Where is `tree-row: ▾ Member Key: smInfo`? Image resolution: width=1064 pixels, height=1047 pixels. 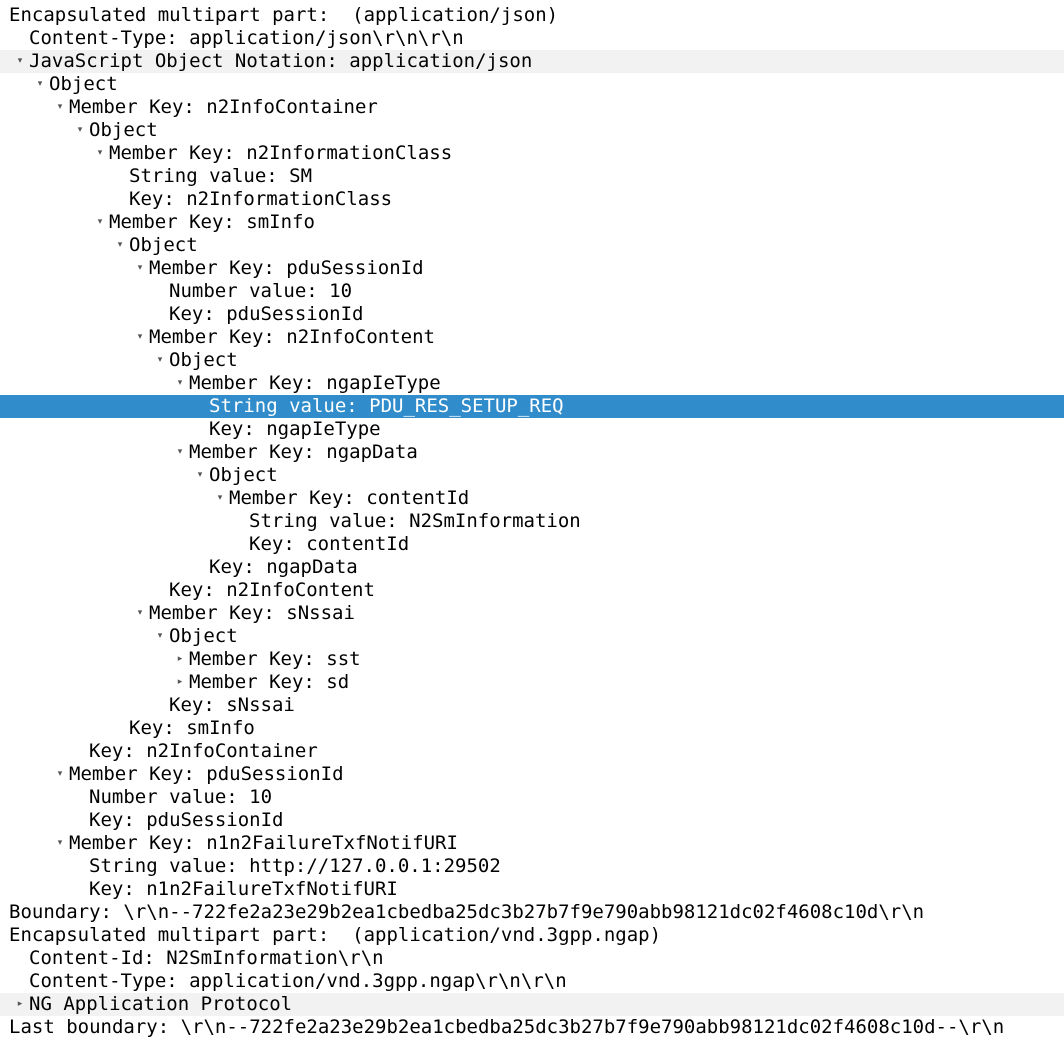 tree-row: ▾ Member Key: smInfo is located at coordinates (532, 222).